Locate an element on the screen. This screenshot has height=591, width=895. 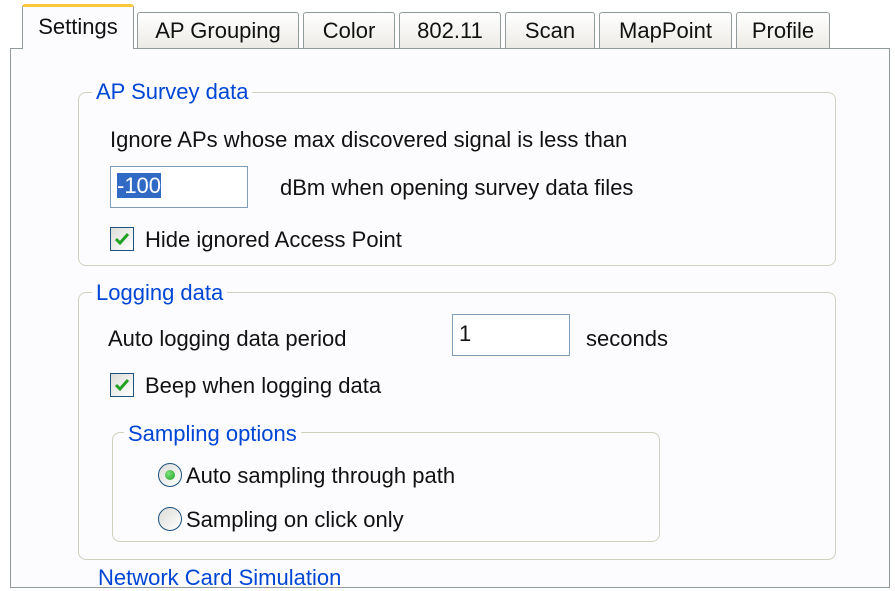
signal-threshold-value: -100 is located at coordinates (139, 185).